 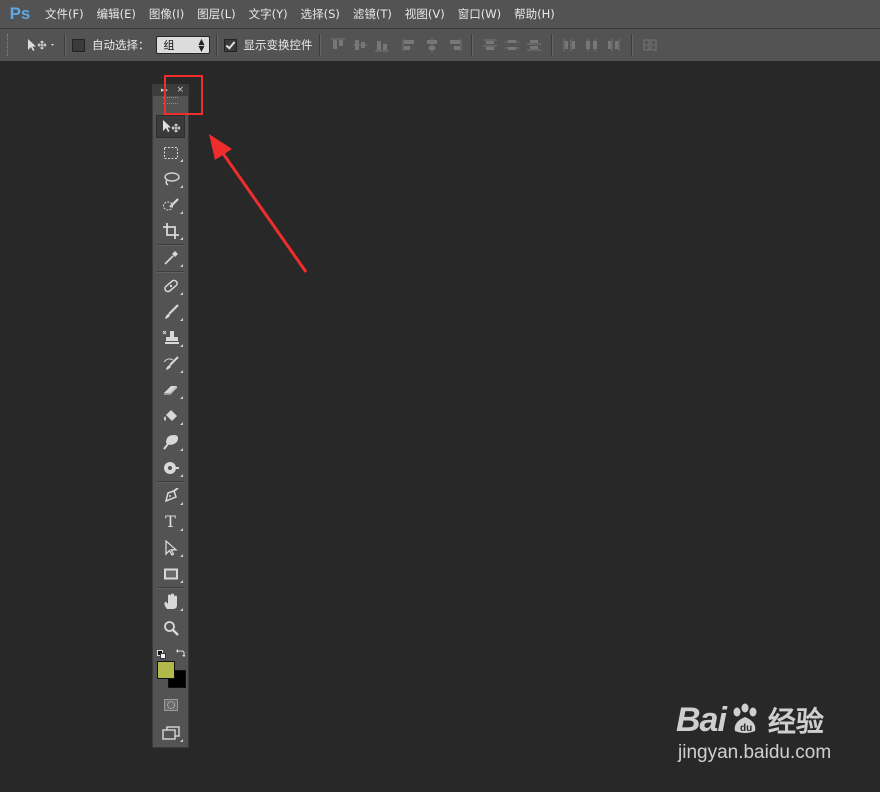 What do you see at coordinates (701, 719) in the screenshot?
I see `watermark-brand: Bai` at bounding box center [701, 719].